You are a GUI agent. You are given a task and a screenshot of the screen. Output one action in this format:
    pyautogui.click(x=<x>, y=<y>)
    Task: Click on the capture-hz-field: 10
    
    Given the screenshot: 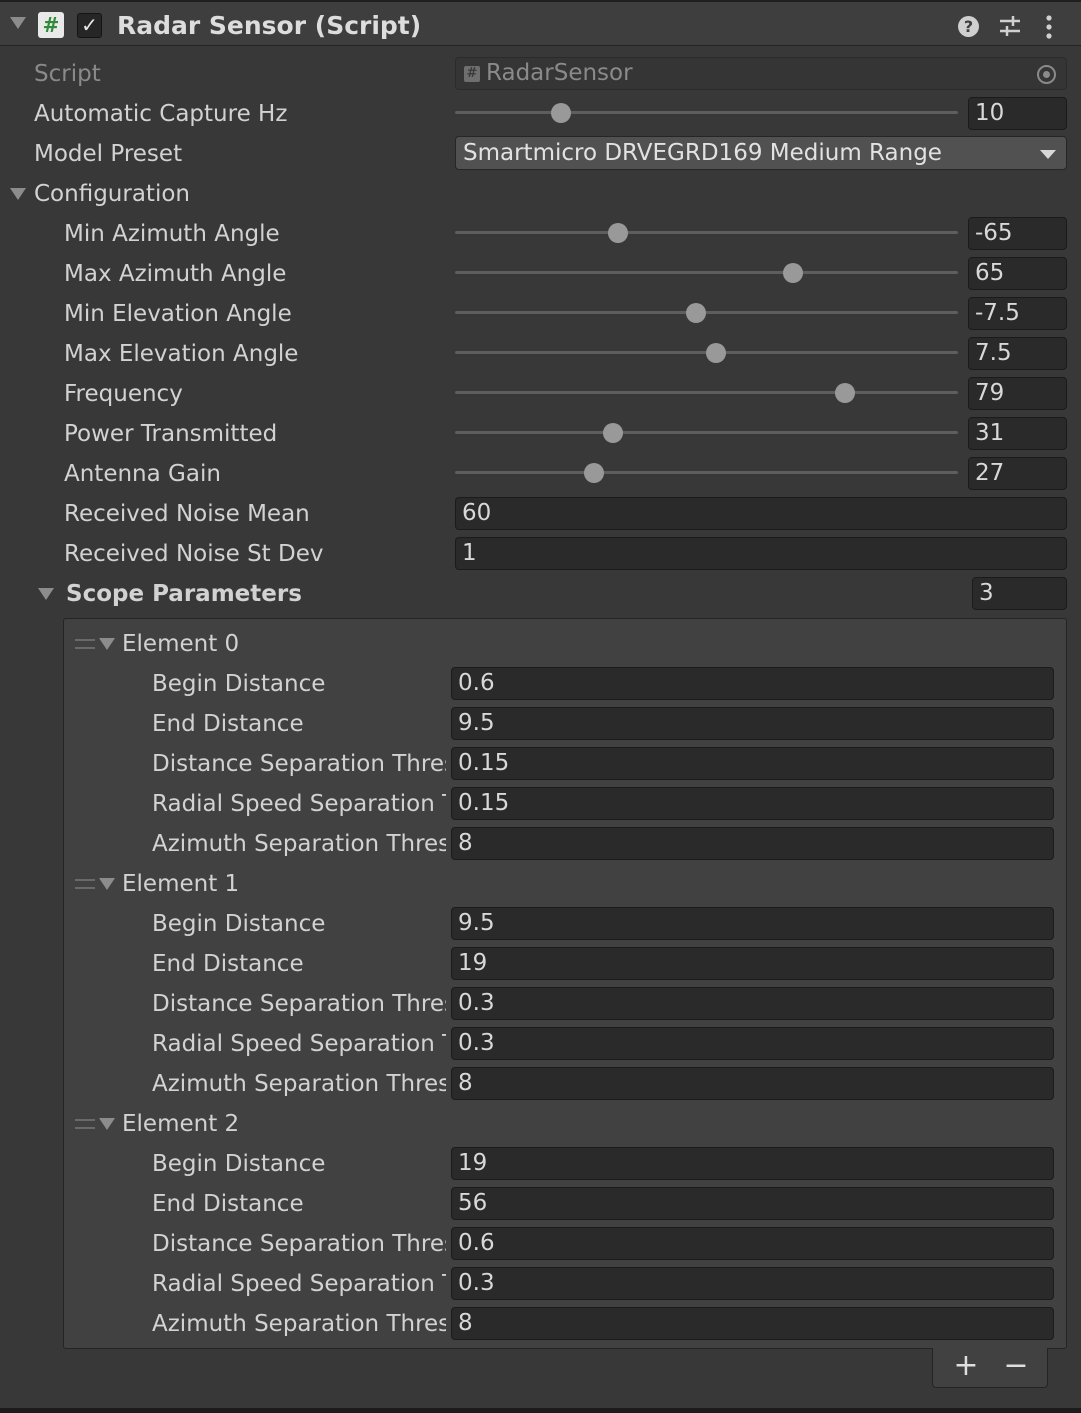 What is the action you would take?
    pyautogui.click(x=1017, y=113)
    